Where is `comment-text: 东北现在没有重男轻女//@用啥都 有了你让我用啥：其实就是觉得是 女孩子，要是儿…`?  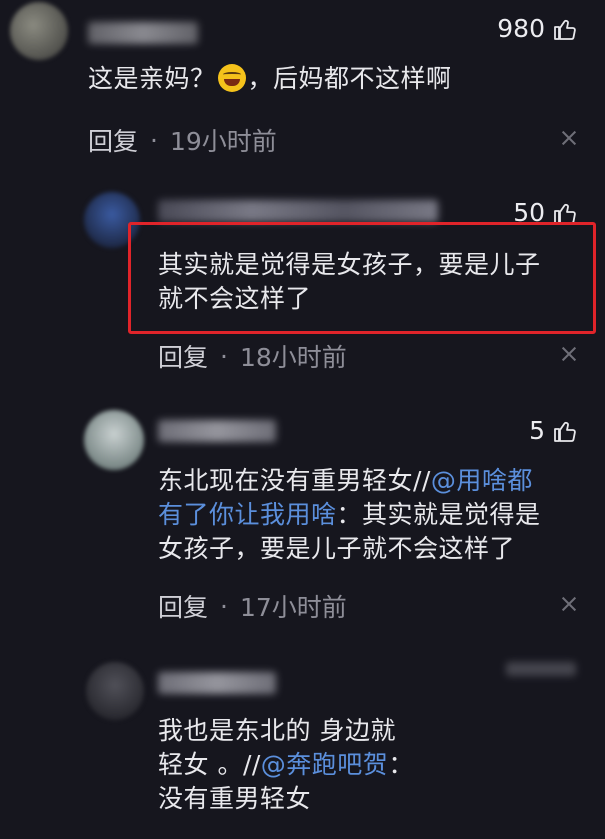 comment-text: 东北现在没有重男轻女//@用啥都 有了你让我用啥：其实就是觉得是 女孩子，要是儿… is located at coordinates (349, 515).